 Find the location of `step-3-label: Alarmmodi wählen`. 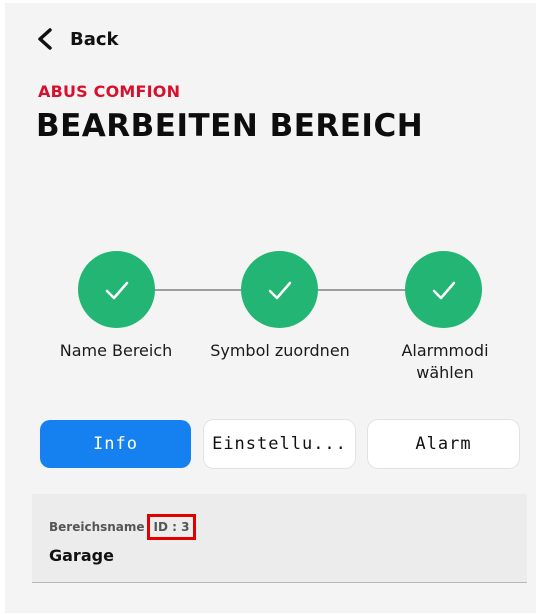

step-3-label: Alarmmodi wählen is located at coordinates (445, 362).